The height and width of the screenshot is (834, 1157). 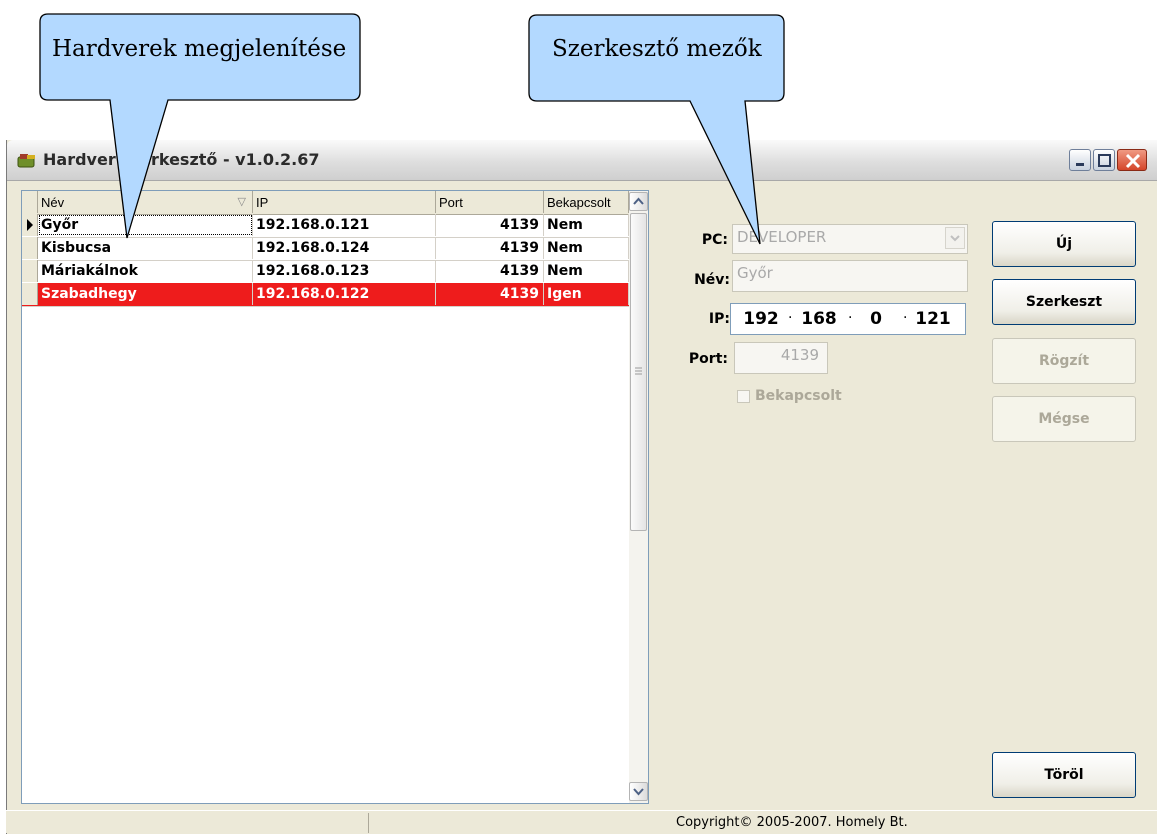 I want to click on callout-editor-text: Szerkesztő mezők, so click(x=657, y=49).